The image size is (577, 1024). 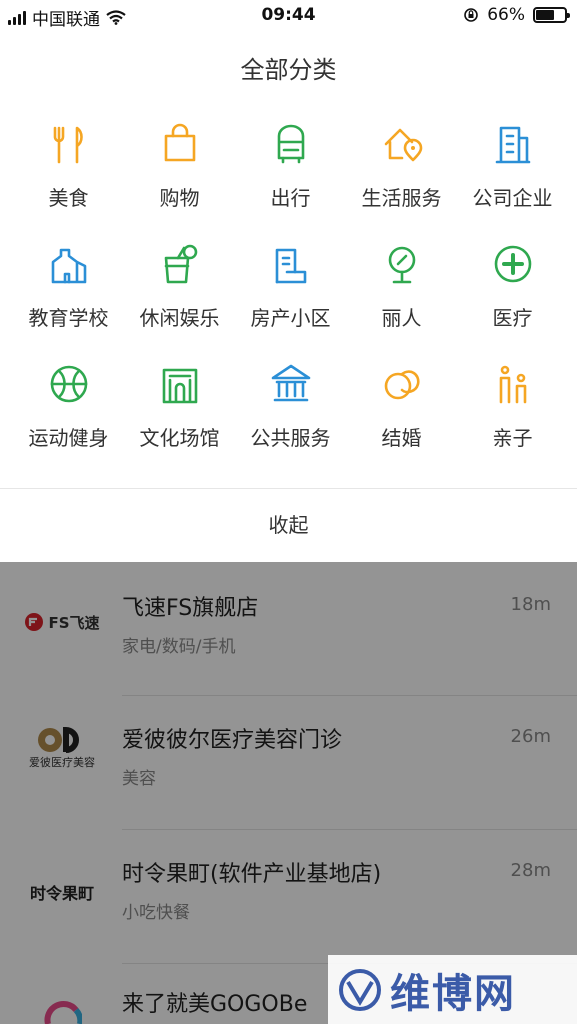 I want to click on category-item: 休闲娱乐, so click(x=179, y=297).